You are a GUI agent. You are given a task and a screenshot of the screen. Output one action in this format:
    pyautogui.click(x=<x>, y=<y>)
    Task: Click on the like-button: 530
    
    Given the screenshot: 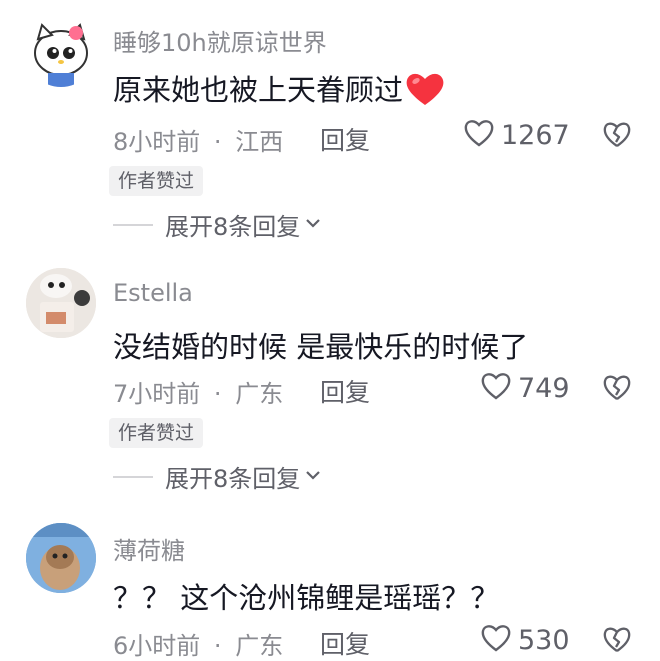 What is the action you would take?
    pyautogui.click(x=525, y=640)
    